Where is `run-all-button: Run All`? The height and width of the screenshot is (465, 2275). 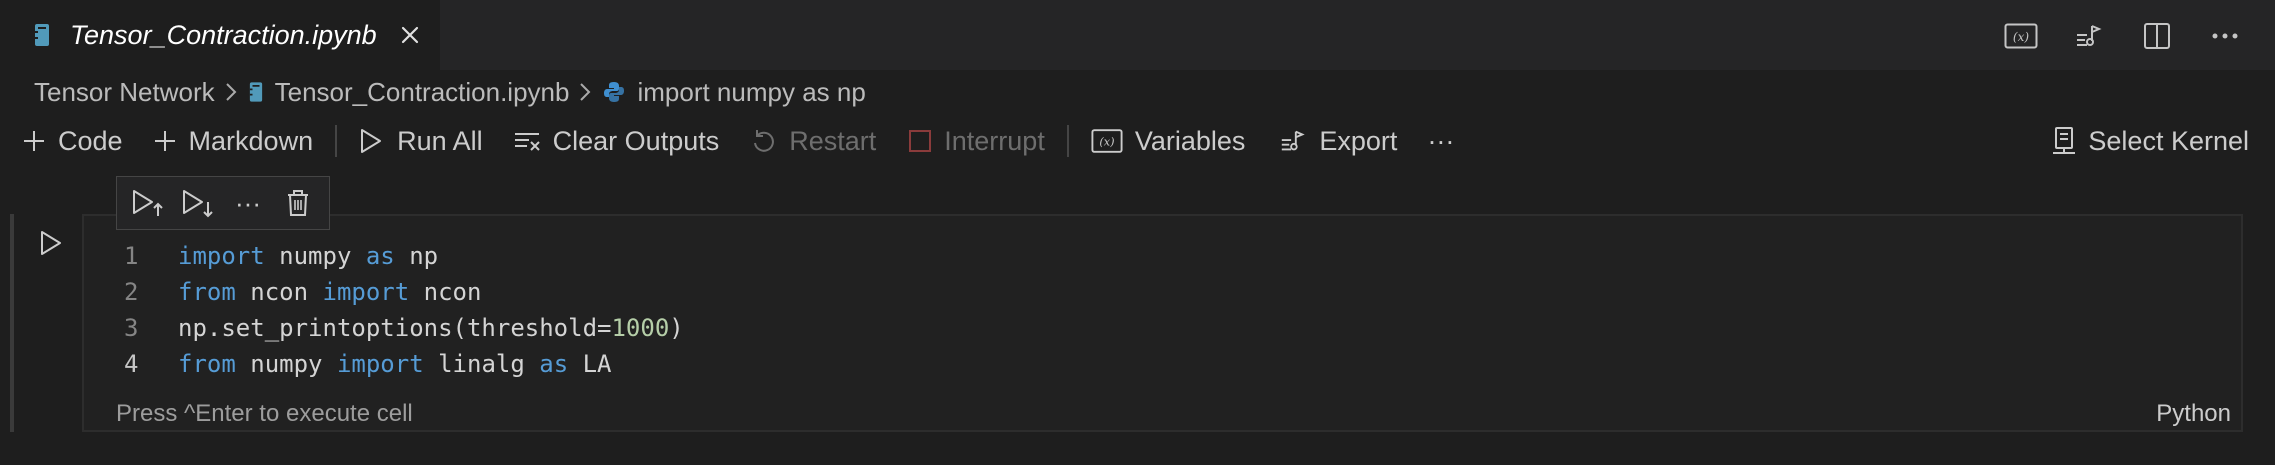
run-all-button: Run All is located at coordinates (421, 141).